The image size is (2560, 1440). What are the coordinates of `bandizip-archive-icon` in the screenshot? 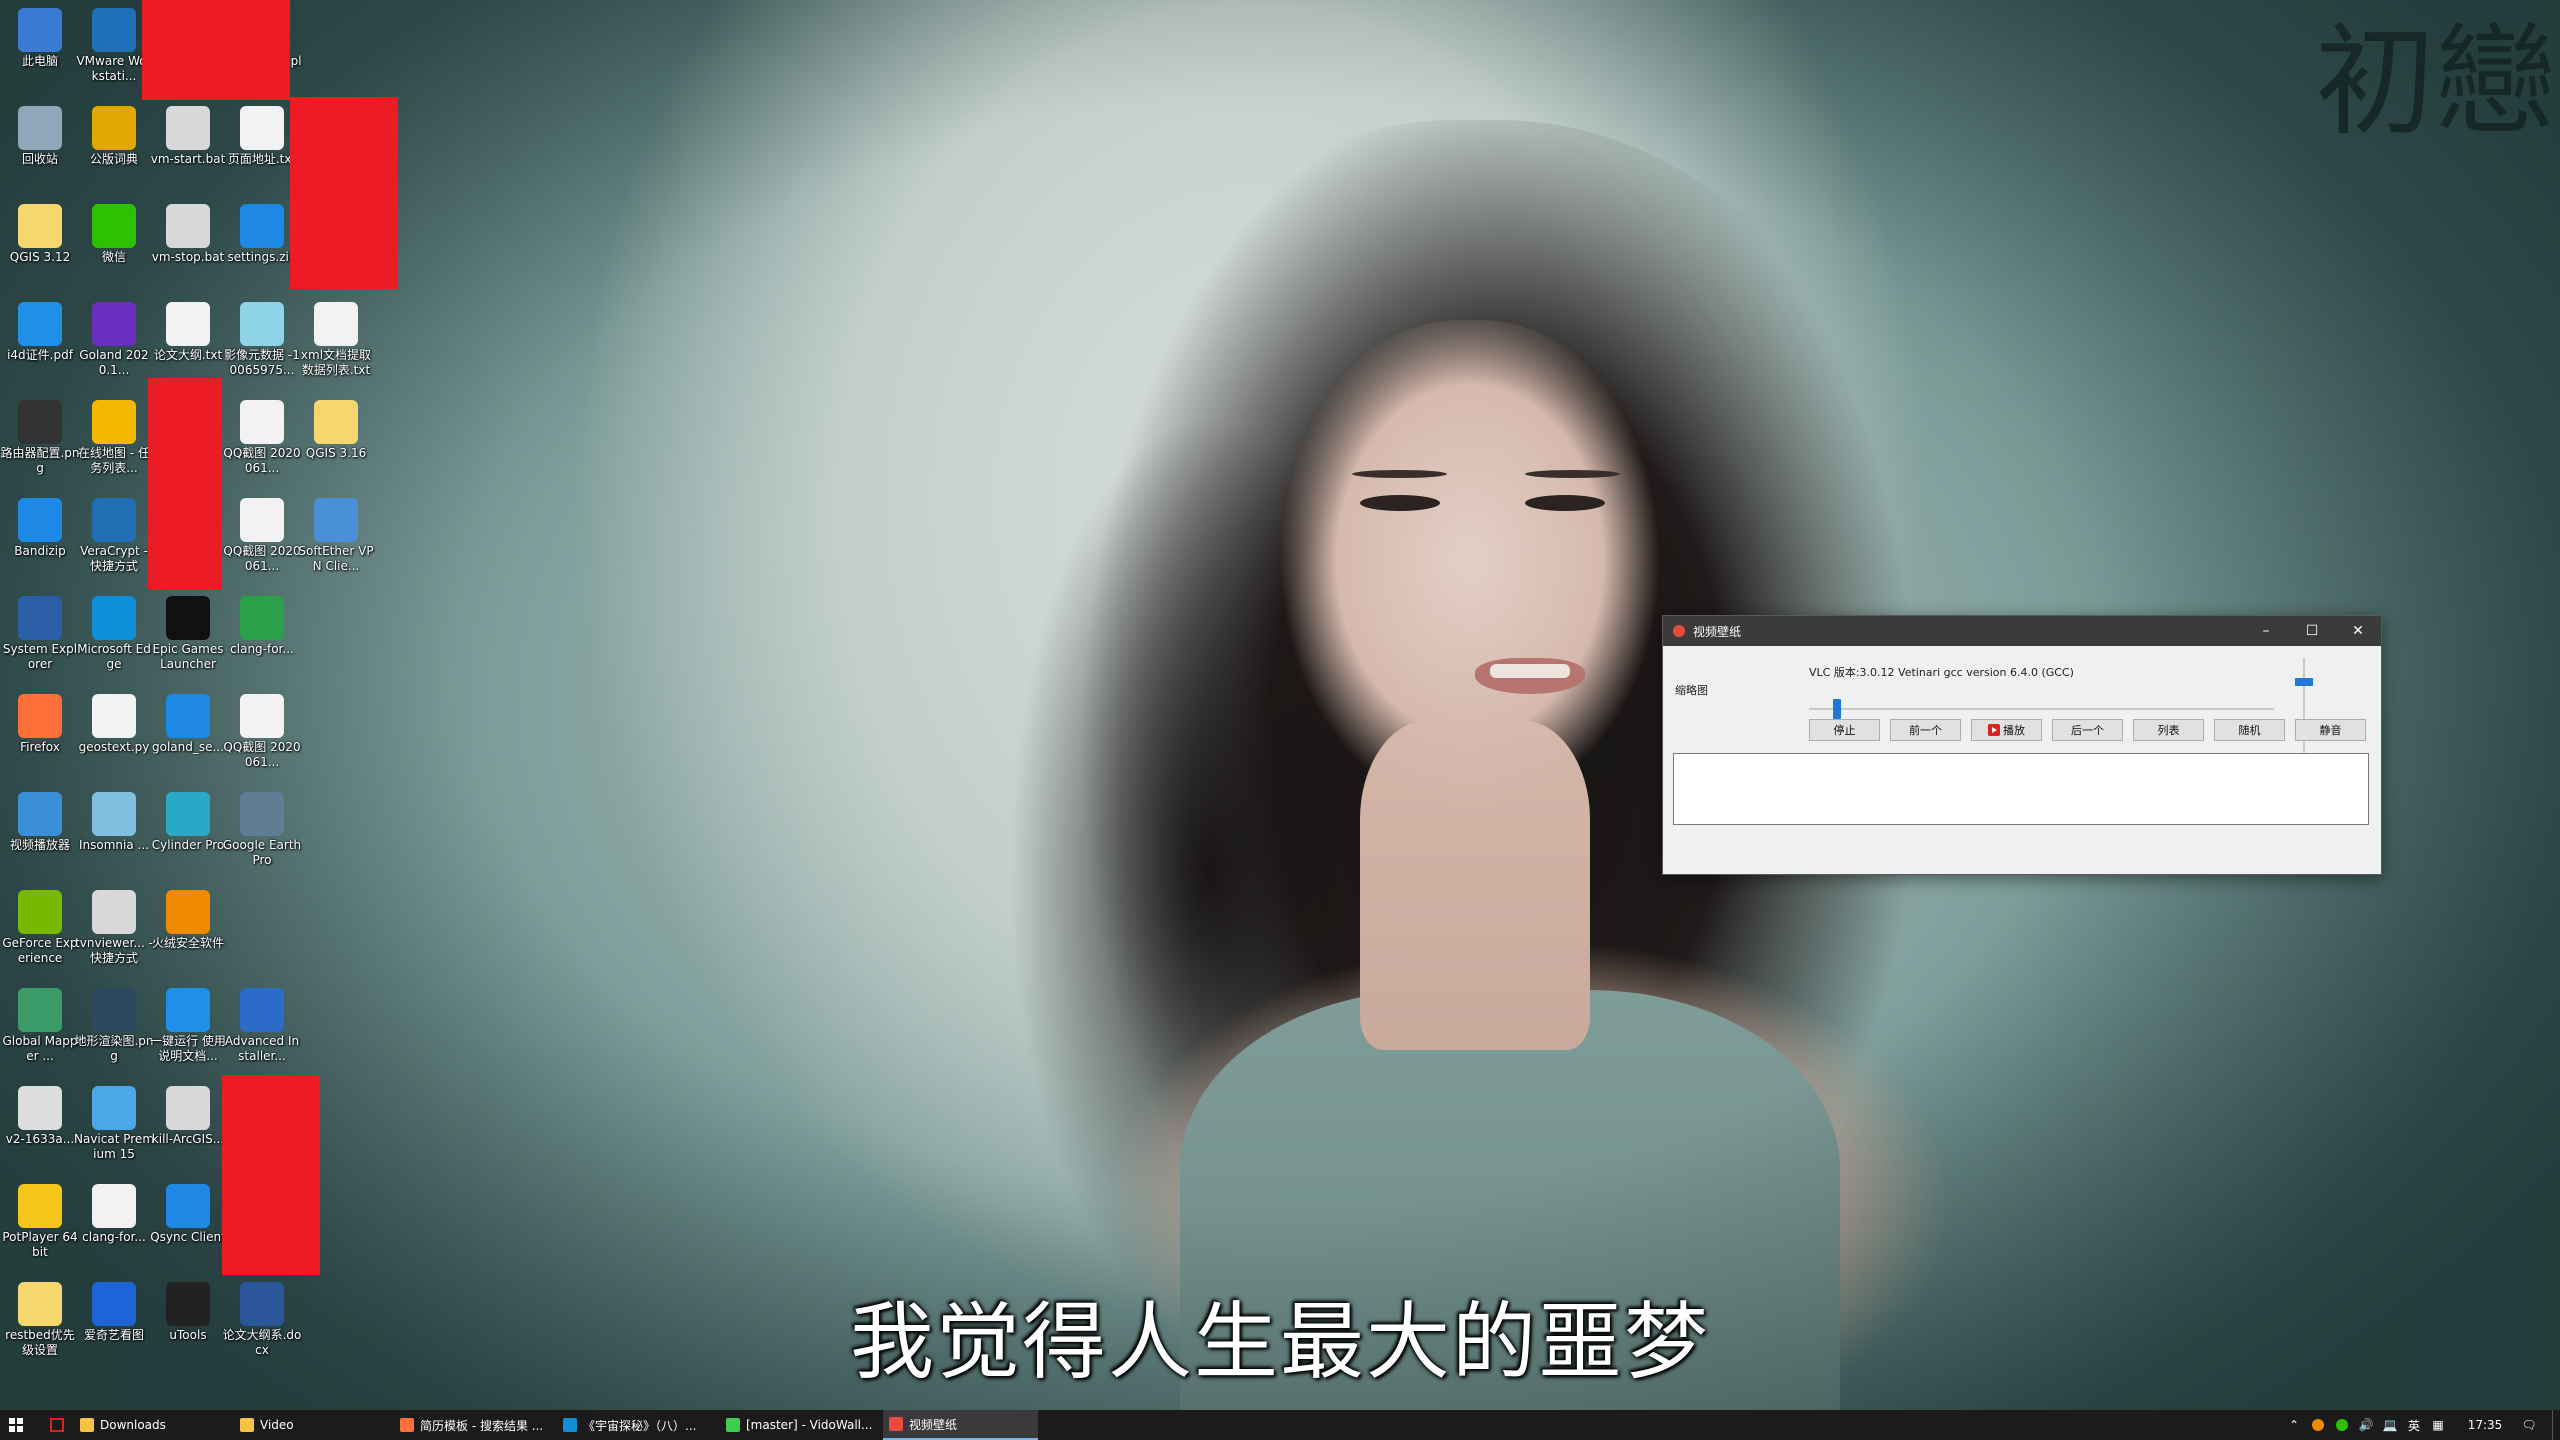 It's located at (262, 226).